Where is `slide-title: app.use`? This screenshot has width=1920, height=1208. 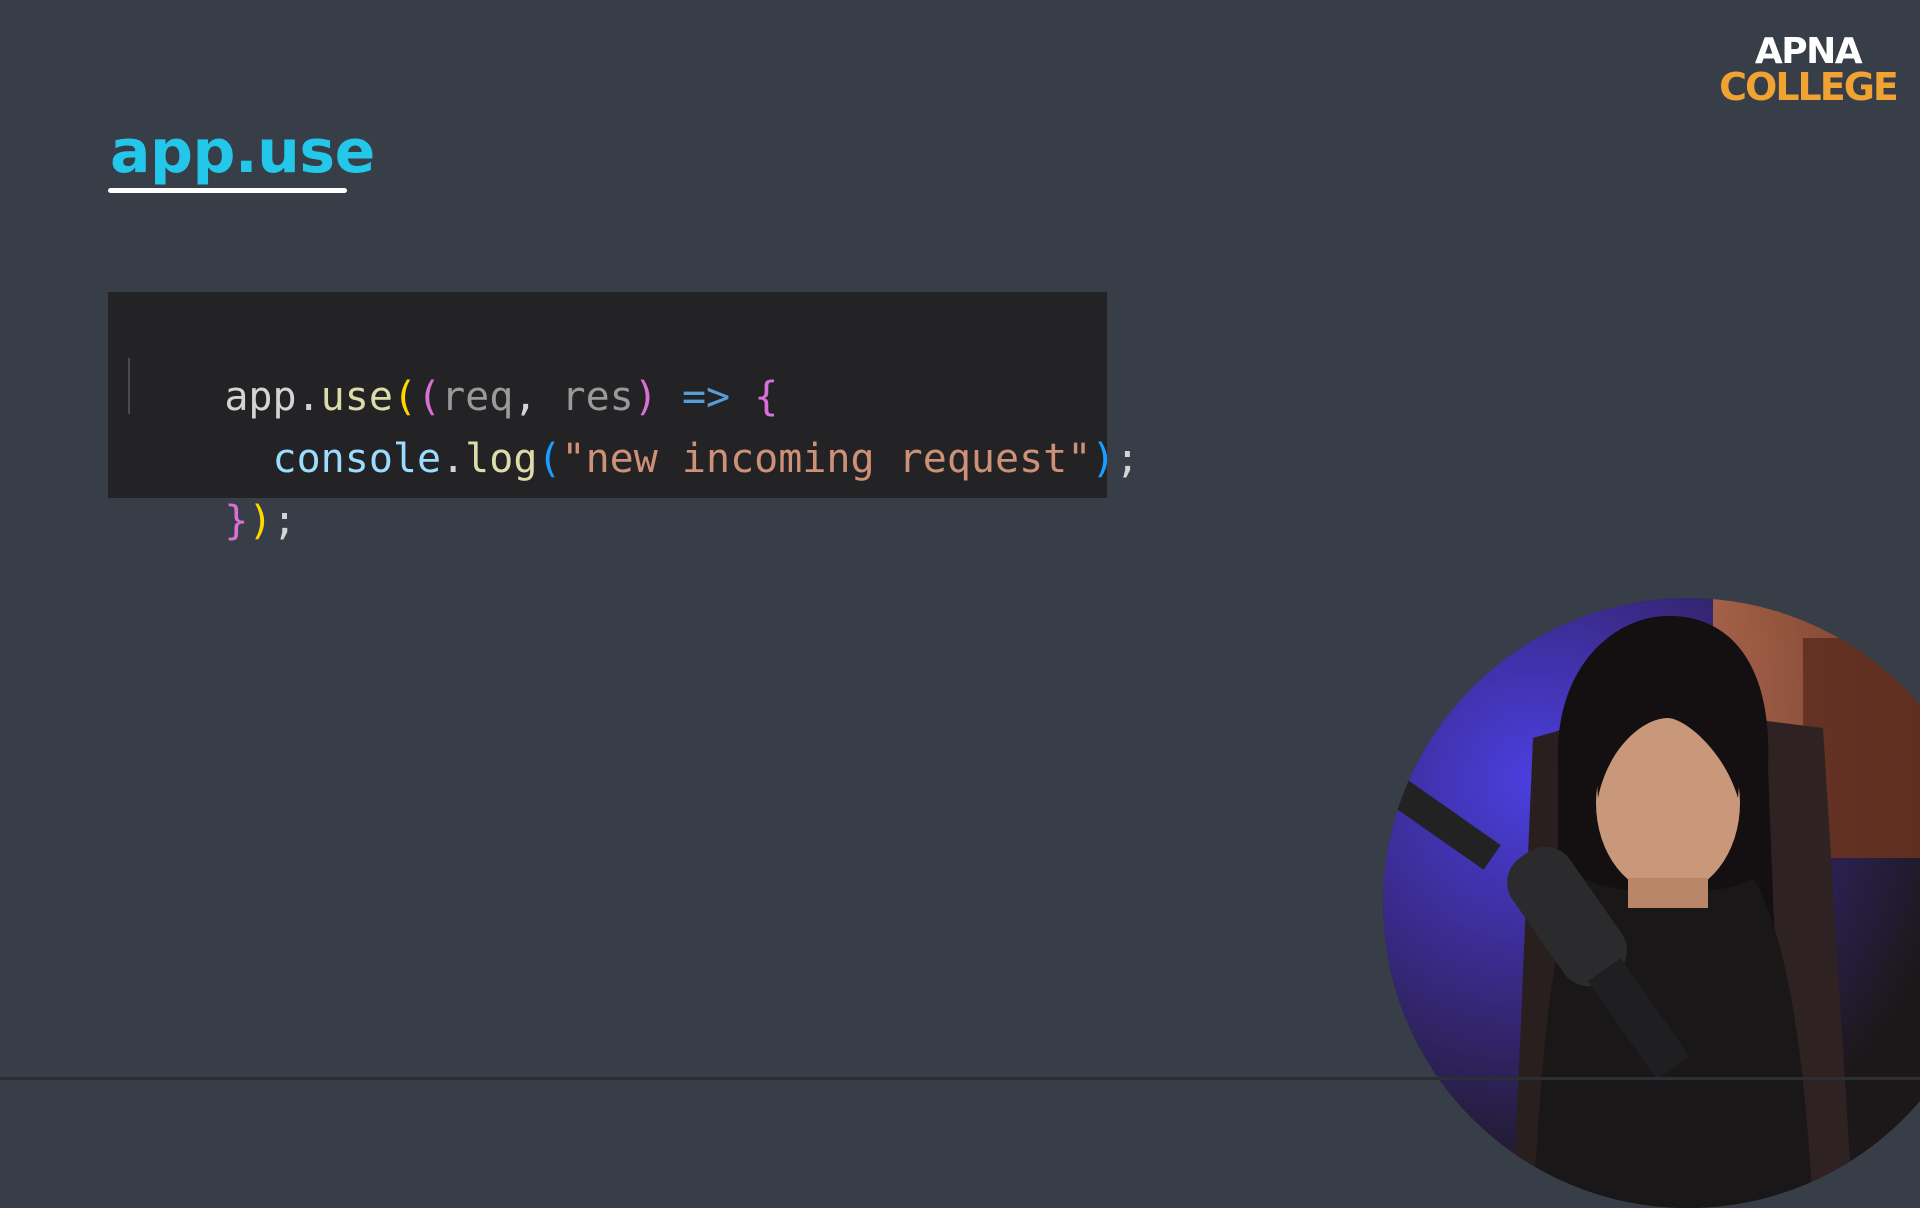
slide-title: app.use is located at coordinates (242, 152).